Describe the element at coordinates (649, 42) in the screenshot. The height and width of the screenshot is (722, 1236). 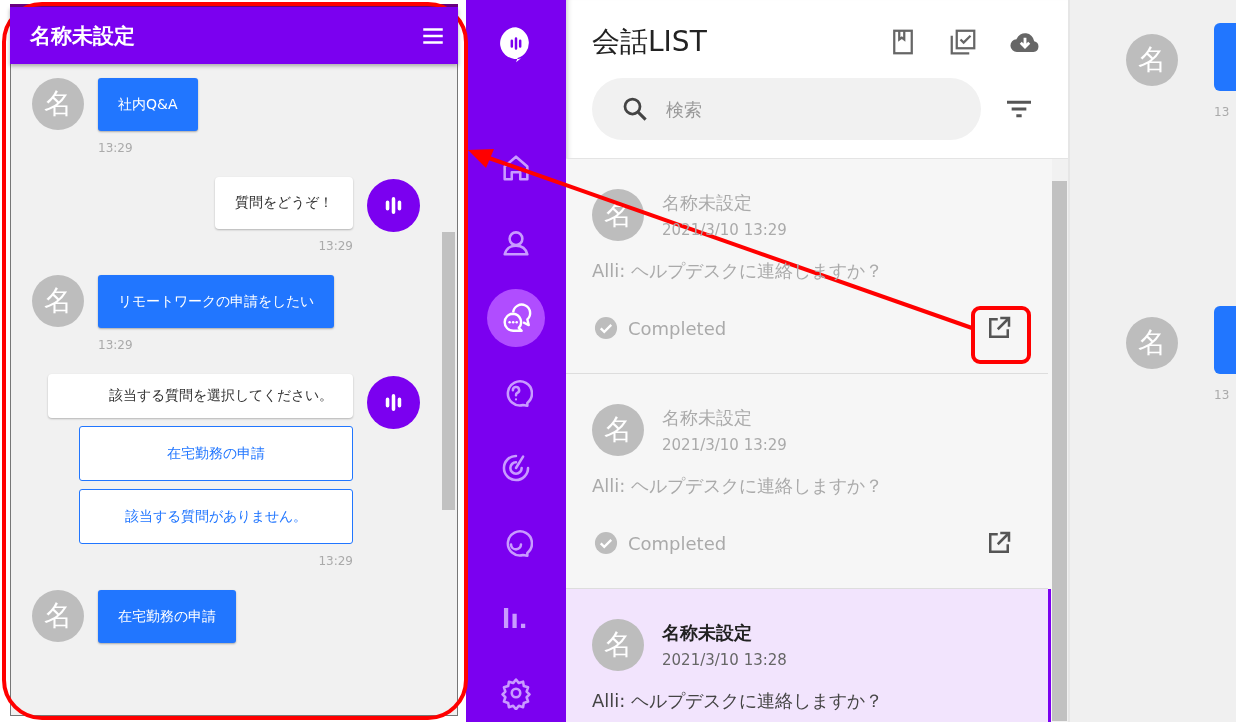
I see `panel-title: 会話LIST` at that location.